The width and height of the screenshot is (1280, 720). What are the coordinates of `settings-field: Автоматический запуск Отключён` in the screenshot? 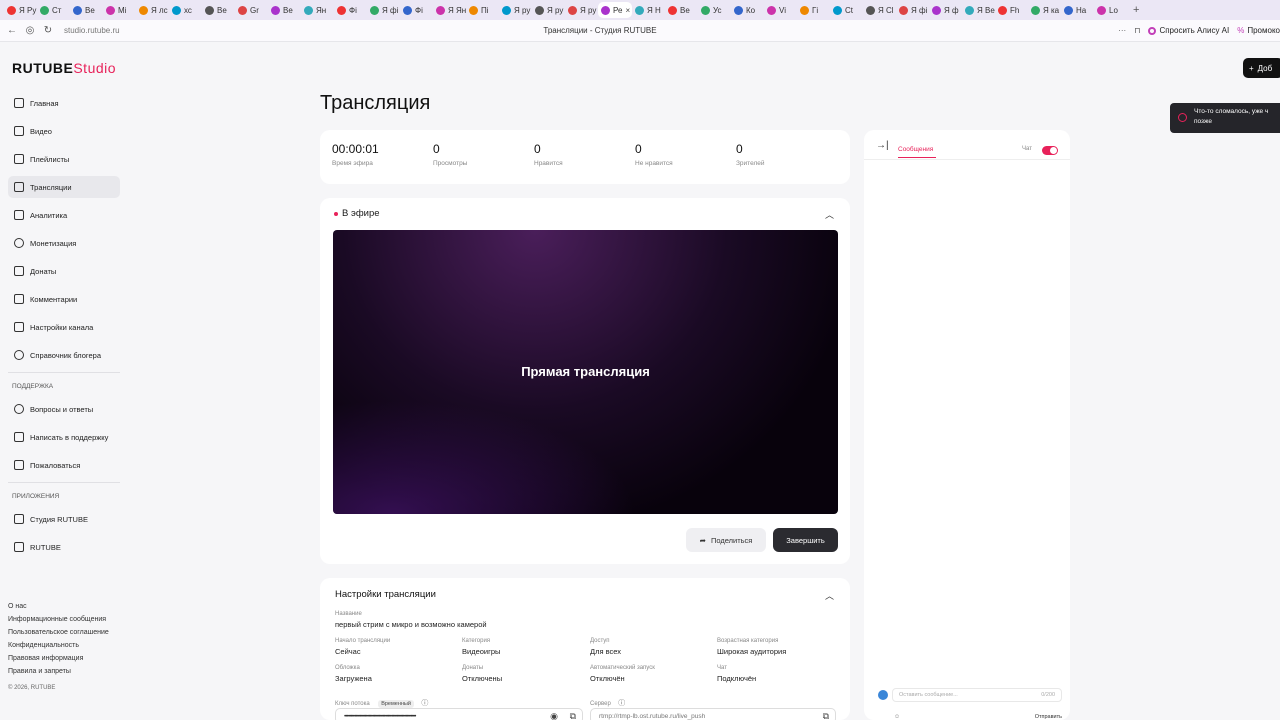 It's located at (622, 674).